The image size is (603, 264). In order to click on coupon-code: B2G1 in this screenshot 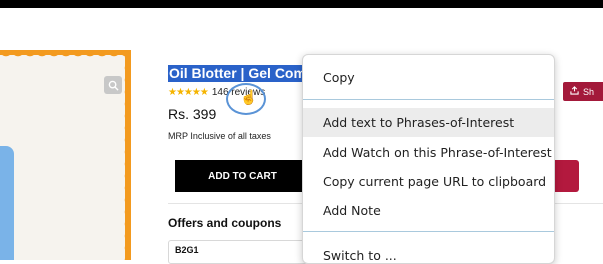, I will do `click(187, 250)`.